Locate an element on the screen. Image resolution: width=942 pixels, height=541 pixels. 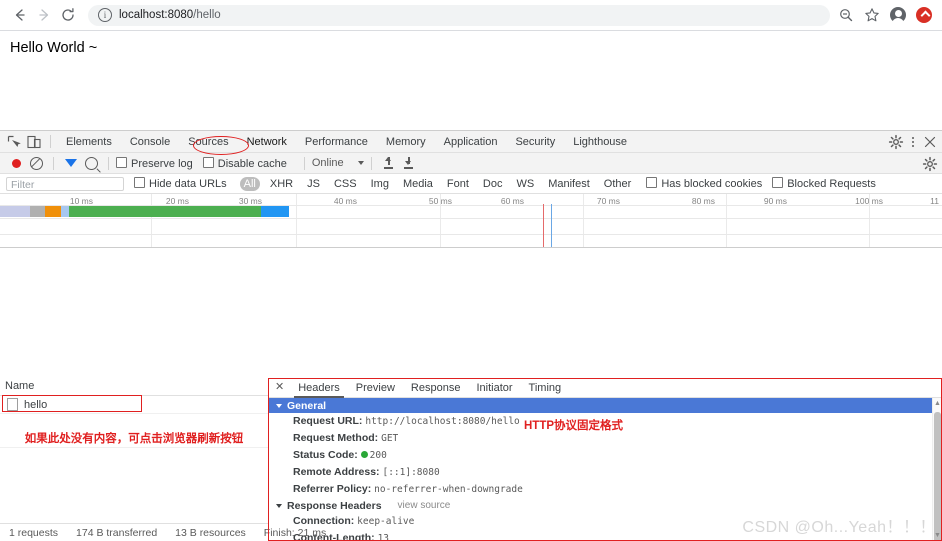
devtools-tab-lighthouse: Lighthouse is located at coordinates (600, 142).